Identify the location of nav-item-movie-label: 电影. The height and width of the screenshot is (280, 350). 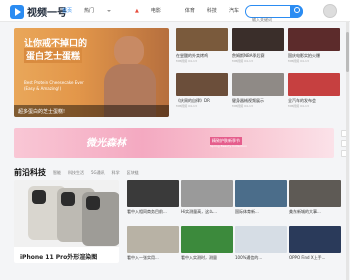
(155, 11).